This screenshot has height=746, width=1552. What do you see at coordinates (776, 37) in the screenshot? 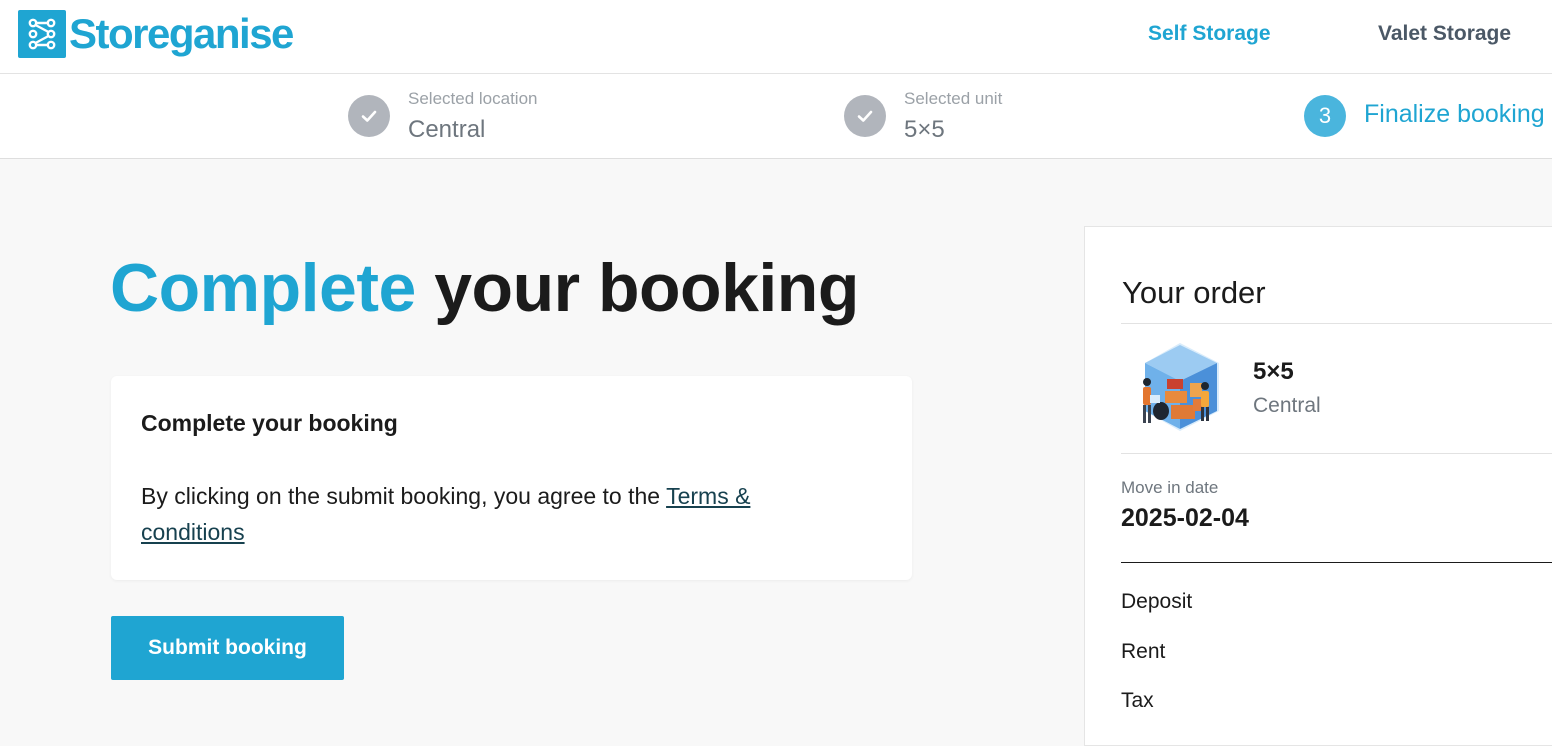
I see `top-navbar: Storeganise Self Storage Valet Storage` at bounding box center [776, 37].